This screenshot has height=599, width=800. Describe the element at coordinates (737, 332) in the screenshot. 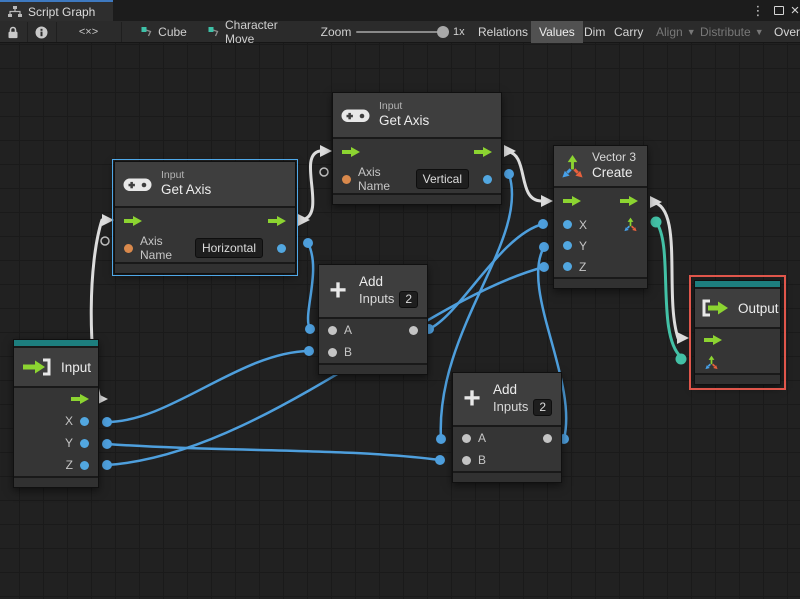

I see `node-output: Output` at that location.